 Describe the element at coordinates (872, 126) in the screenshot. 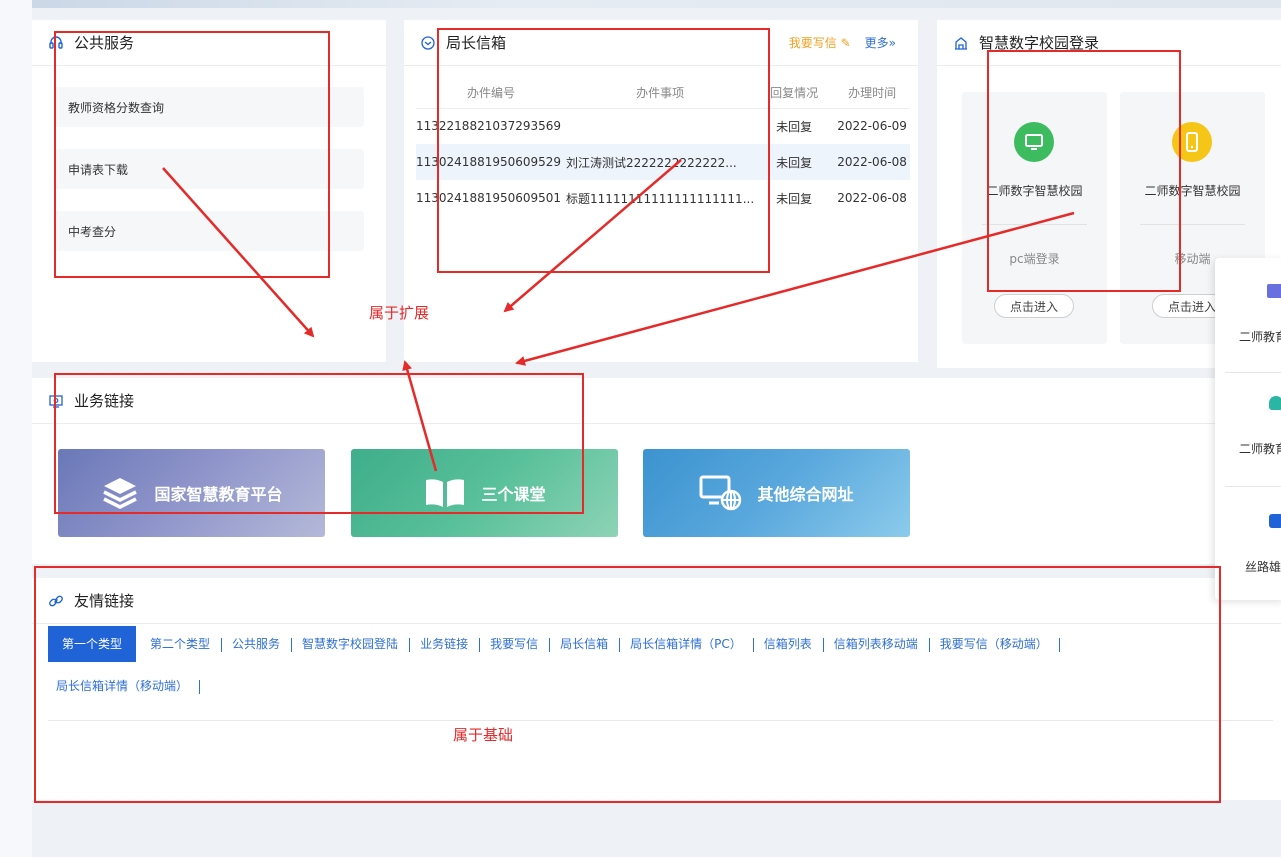

I see `handle-date: 2022-06-09` at that location.